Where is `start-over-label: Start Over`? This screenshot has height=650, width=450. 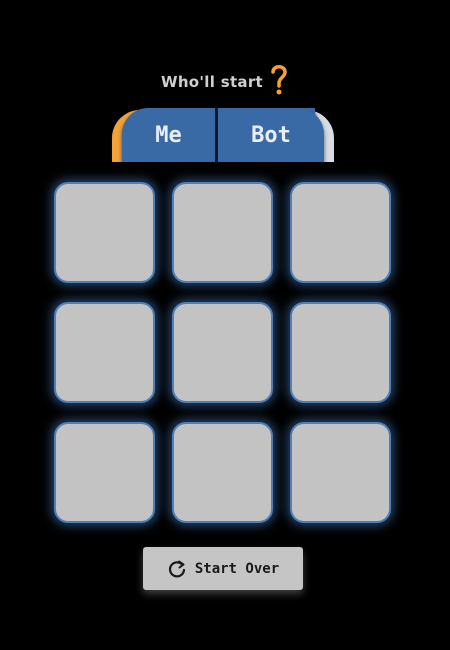 start-over-label: Start Over is located at coordinates (237, 568).